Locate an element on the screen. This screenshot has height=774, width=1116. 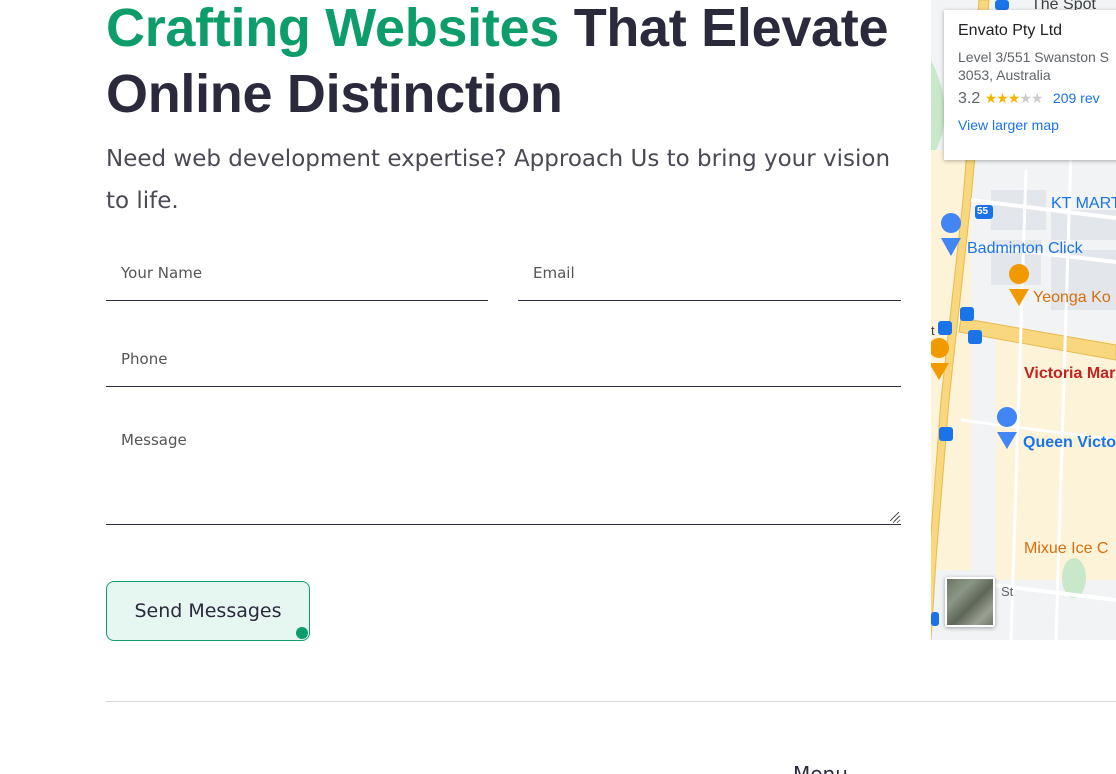
headline-line2: Online Distinction is located at coordinates (334, 94).